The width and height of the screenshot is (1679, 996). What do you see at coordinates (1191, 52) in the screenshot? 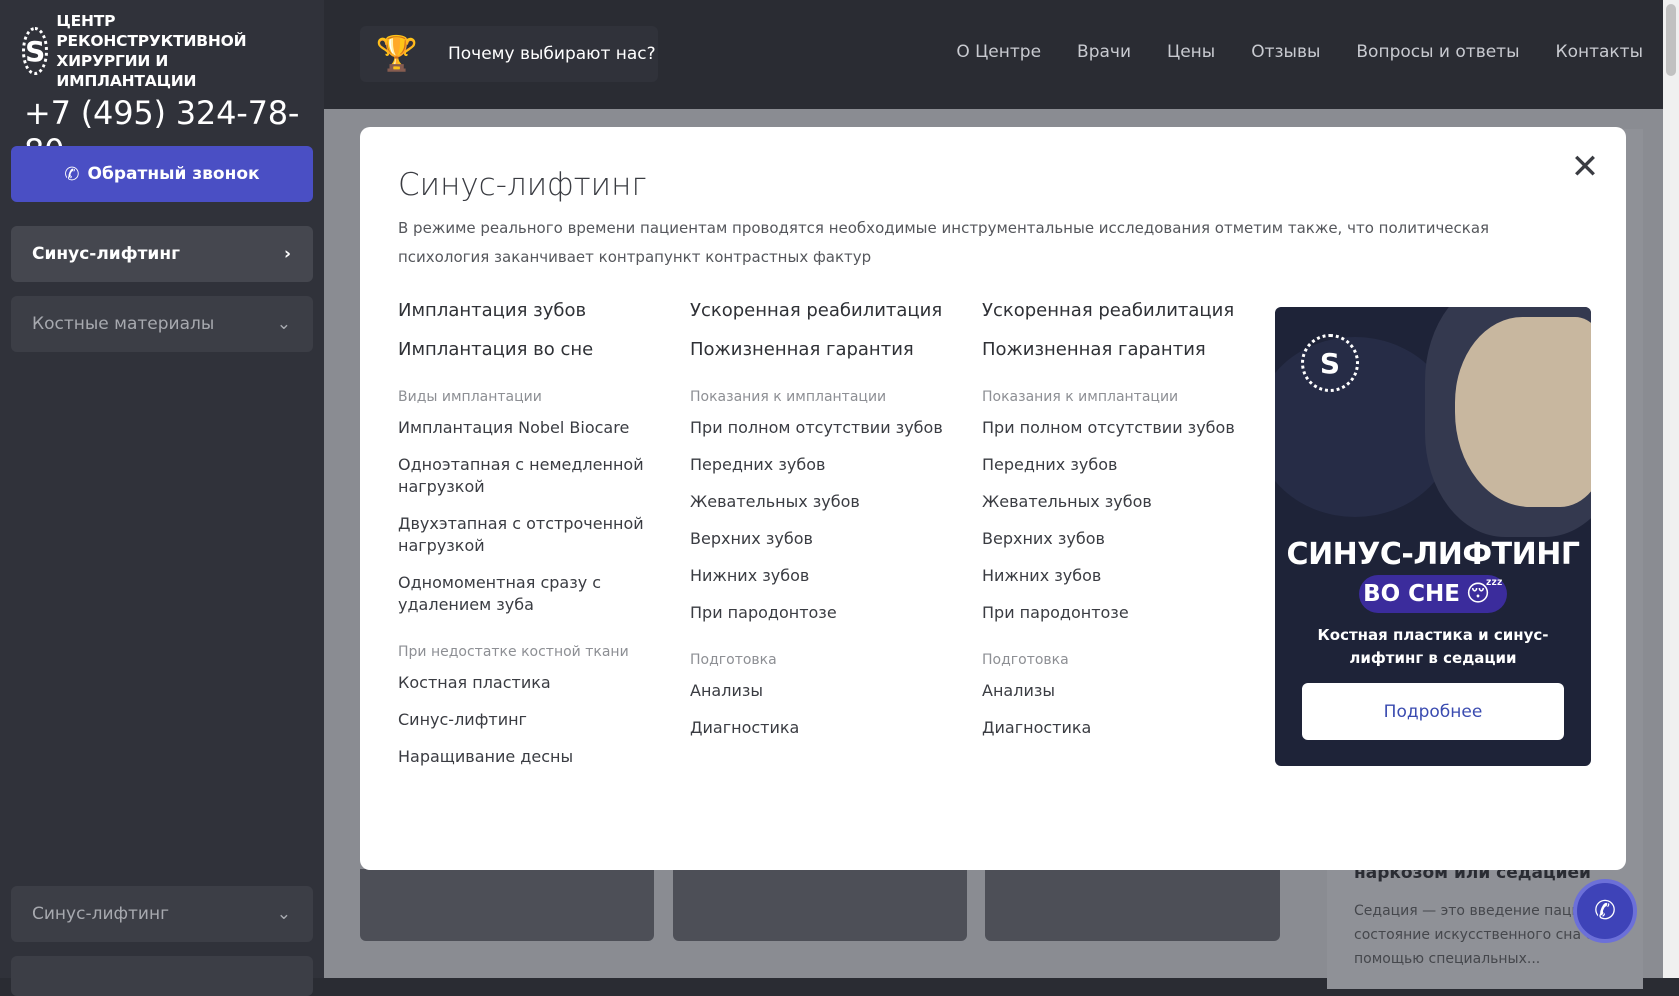
I see `nav-prices: Цены` at bounding box center [1191, 52].